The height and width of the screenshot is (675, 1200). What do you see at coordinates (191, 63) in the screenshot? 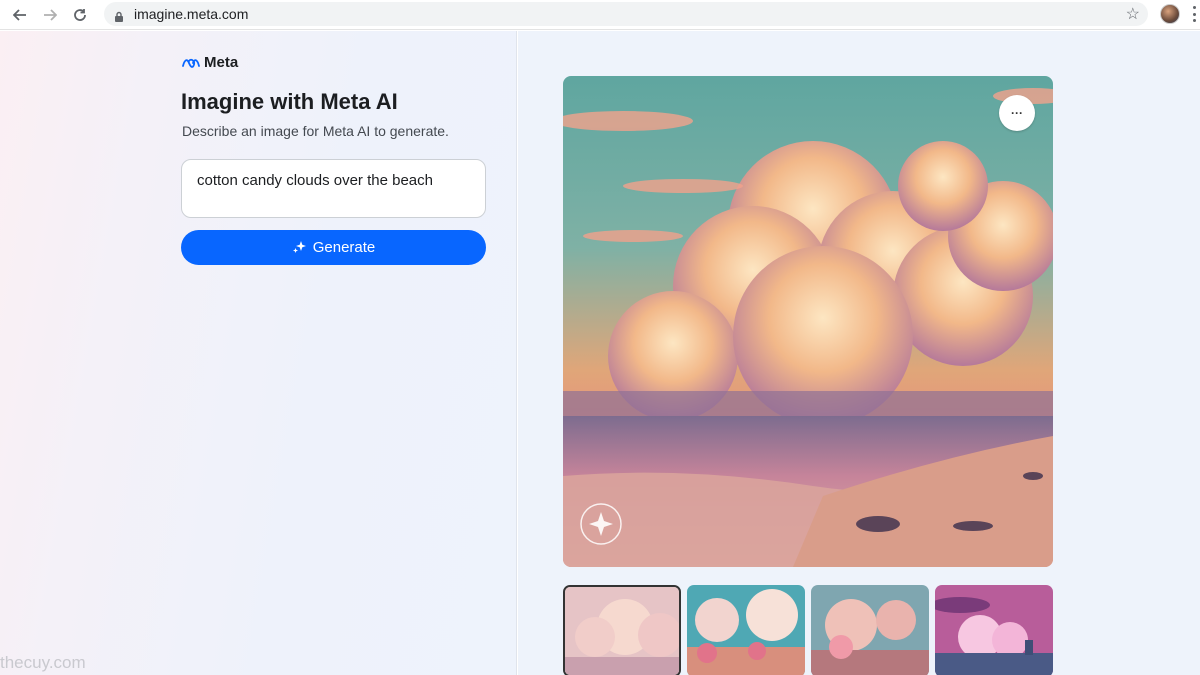
I see `meta-infinity-logo` at bounding box center [191, 63].